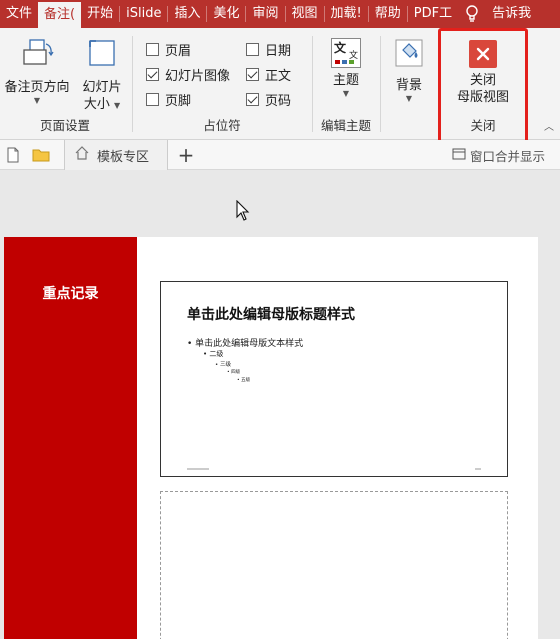 The image size is (560, 639). I want to click on group-placeholders: 页眉 幻灯片图像 页脚 日期 正文 页码 占位符, so click(222, 84).